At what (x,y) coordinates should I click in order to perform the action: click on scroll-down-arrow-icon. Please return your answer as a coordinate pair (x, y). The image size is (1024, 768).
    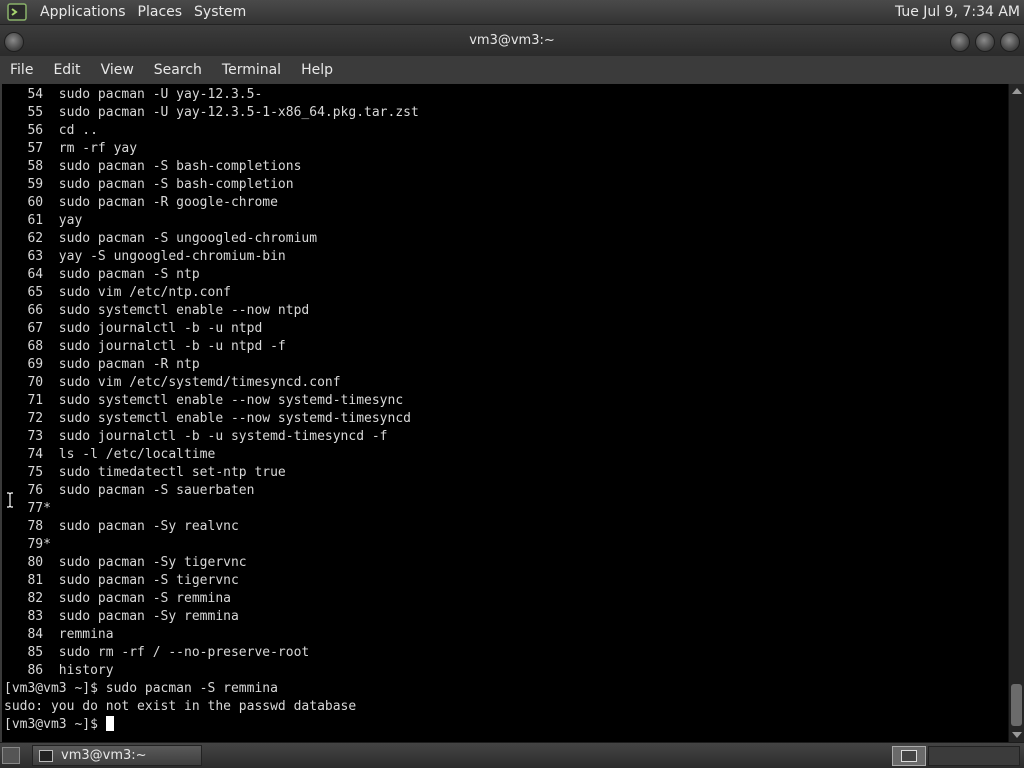
    Looking at the image, I should click on (1017, 735).